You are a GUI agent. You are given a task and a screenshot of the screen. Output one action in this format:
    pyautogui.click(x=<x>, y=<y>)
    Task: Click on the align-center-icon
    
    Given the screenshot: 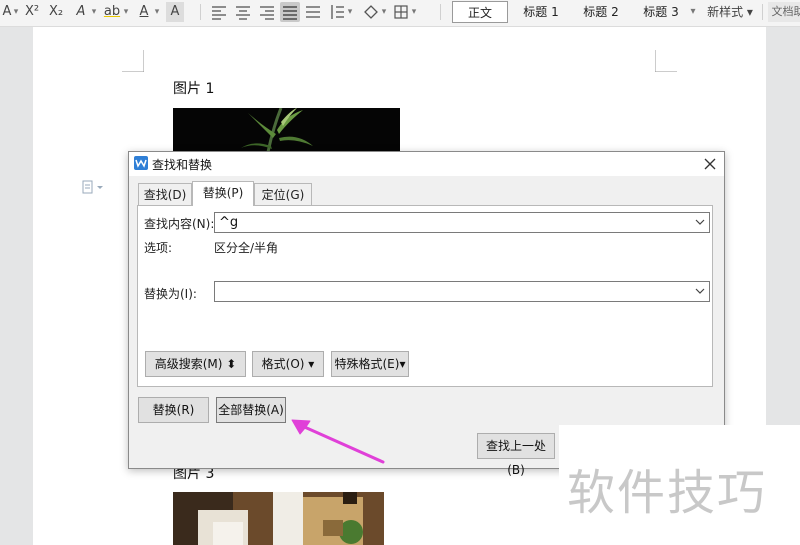 What is the action you would take?
    pyautogui.click(x=243, y=12)
    